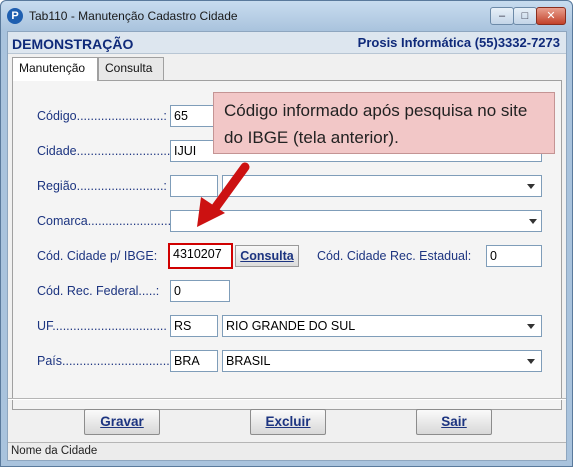 The height and width of the screenshot is (467, 573). What do you see at coordinates (382, 361) in the screenshot?
I see `pais-select: BRASIL` at bounding box center [382, 361].